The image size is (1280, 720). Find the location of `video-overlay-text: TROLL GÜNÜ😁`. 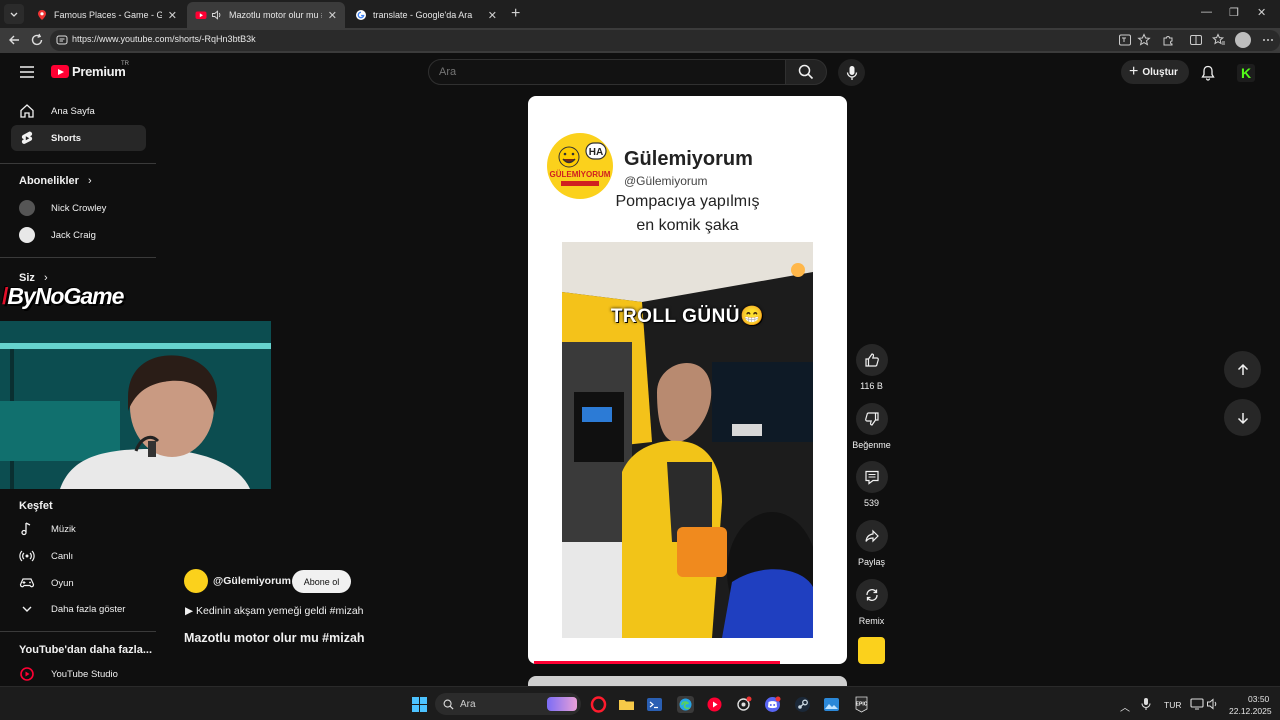

video-overlay-text: TROLL GÜNÜ😁 is located at coordinates (687, 316).